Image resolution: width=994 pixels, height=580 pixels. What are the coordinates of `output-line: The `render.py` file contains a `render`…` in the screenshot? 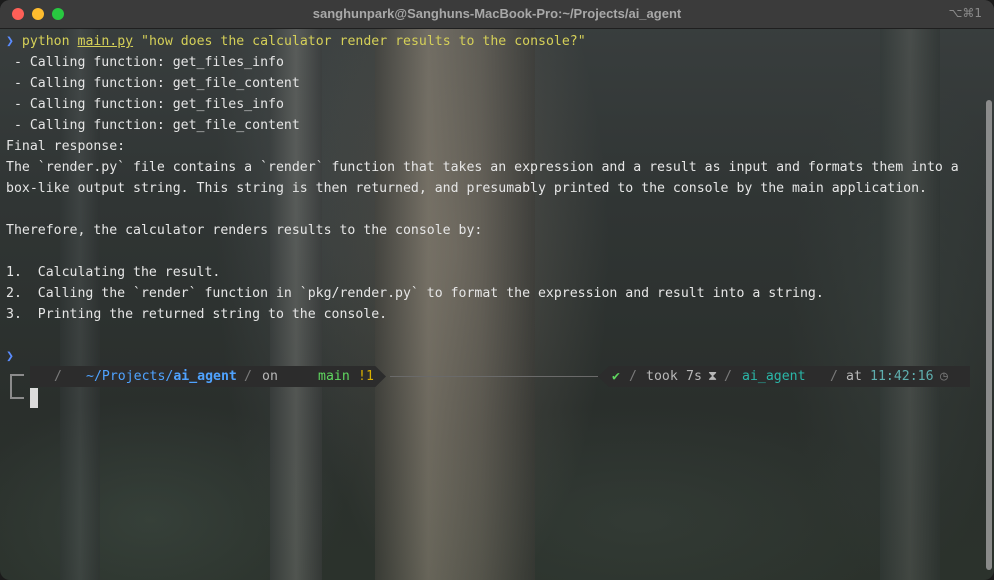 It's located at (482, 167).